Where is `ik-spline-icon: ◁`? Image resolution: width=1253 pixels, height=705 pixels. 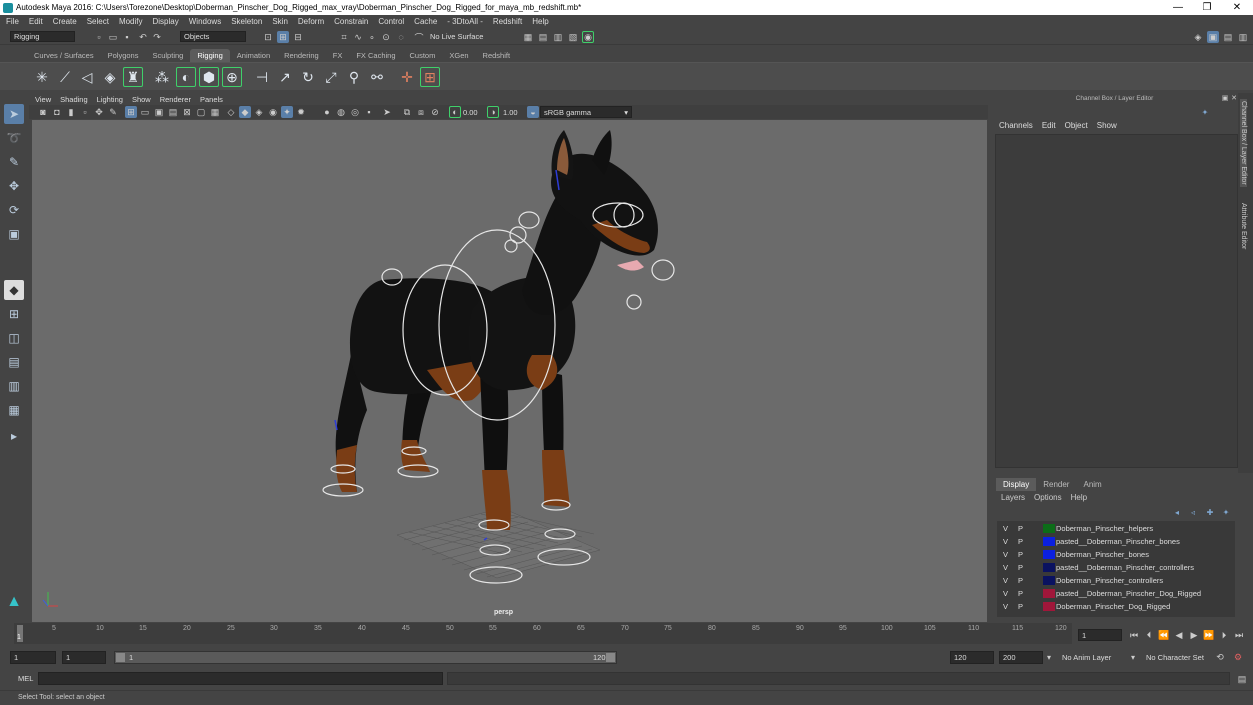
ik-spline-icon: ◁ is located at coordinates (87, 77).